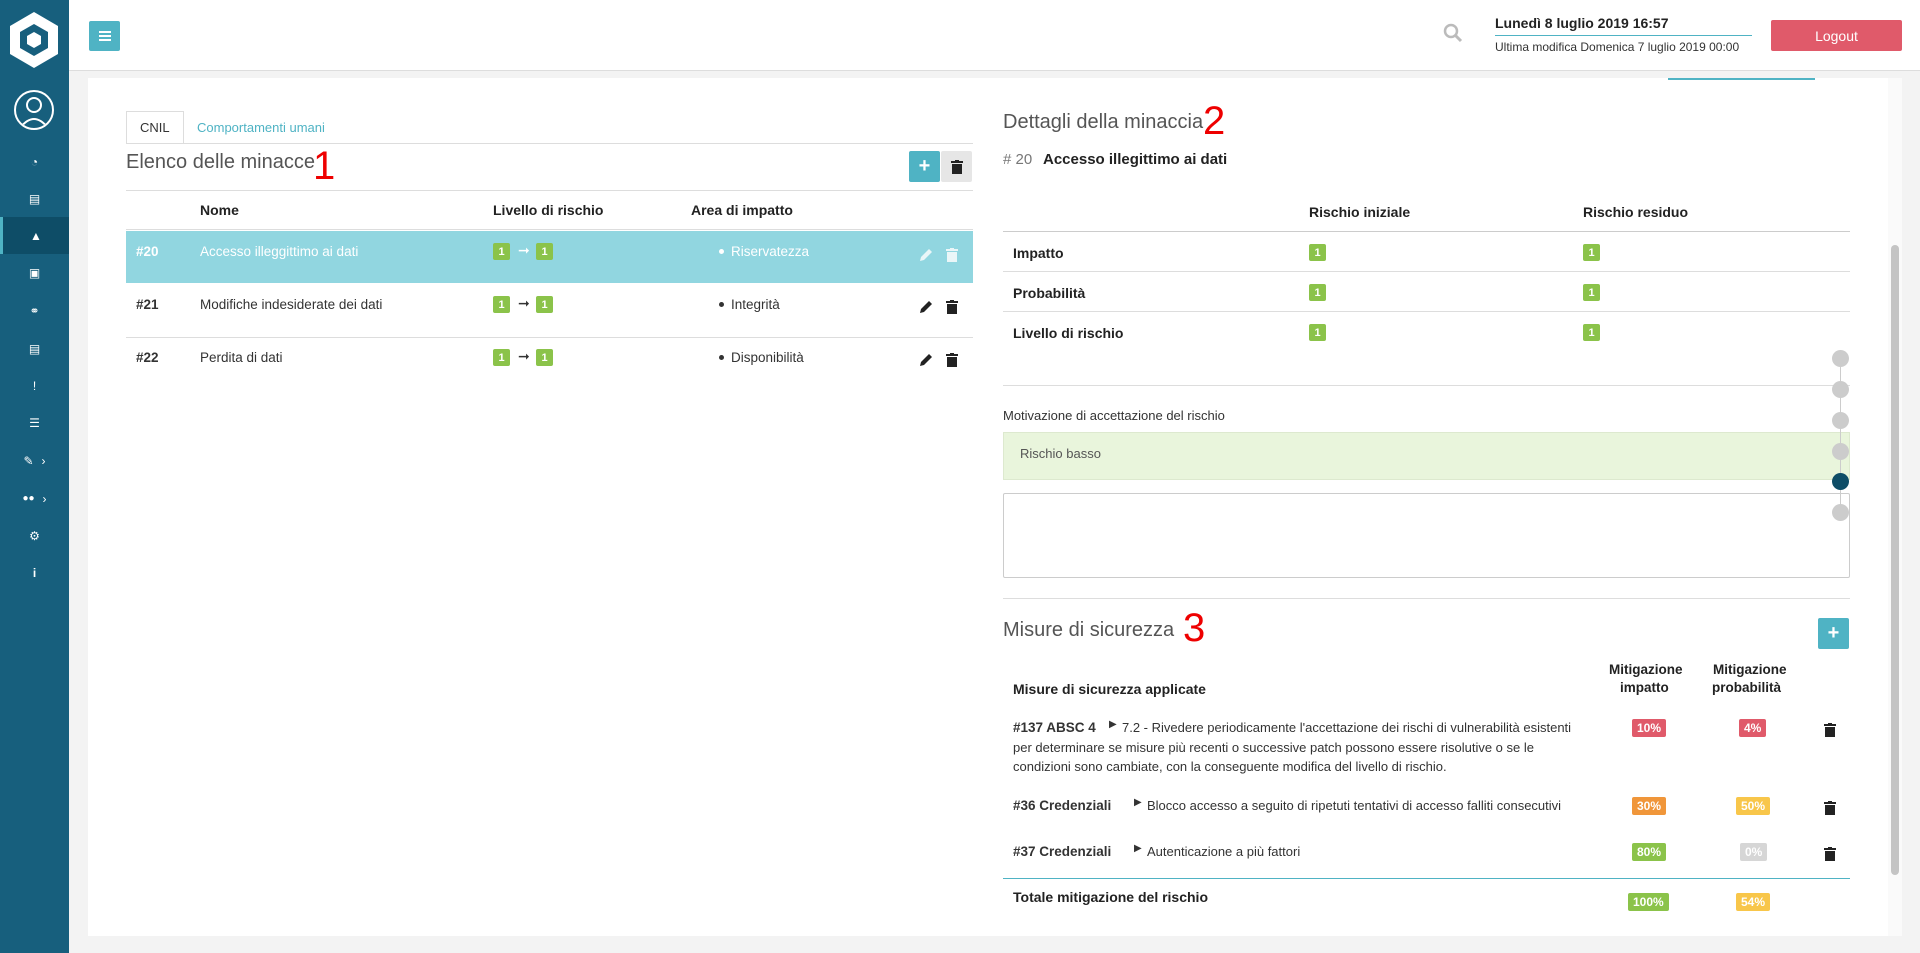 This screenshot has width=1920, height=953. I want to click on residual-risk-level-badge: 1, so click(1591, 332).